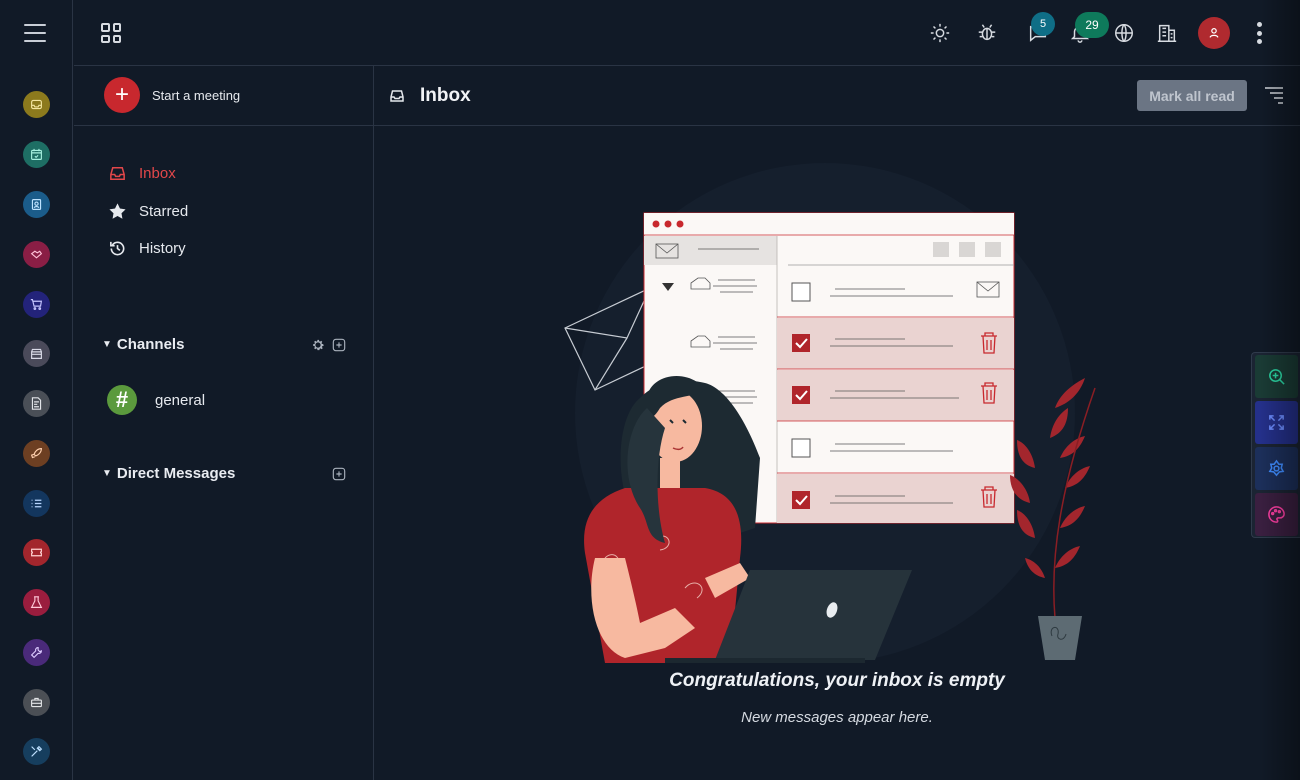 This screenshot has height=780, width=1300. What do you see at coordinates (1275, 445) in the screenshot?
I see `floating-toolbar` at bounding box center [1275, 445].